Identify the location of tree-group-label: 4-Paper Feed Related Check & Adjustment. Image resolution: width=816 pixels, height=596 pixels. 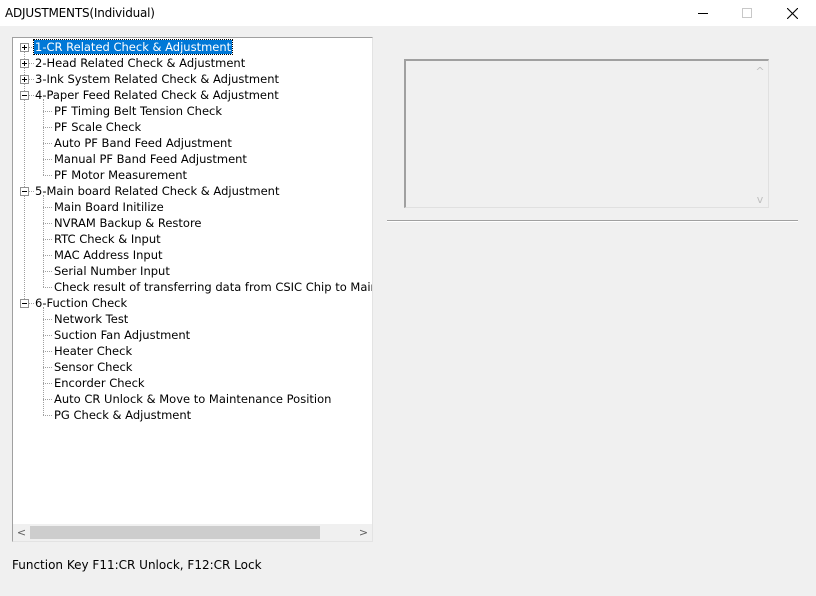
(157, 95).